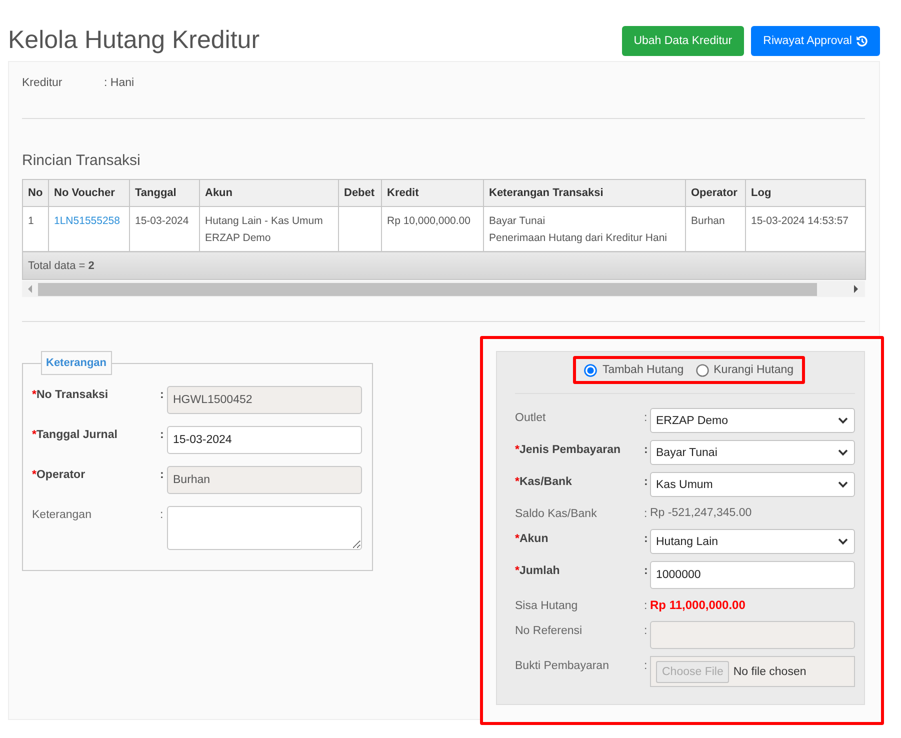  I want to click on field-label: Keterangan, so click(62, 515).